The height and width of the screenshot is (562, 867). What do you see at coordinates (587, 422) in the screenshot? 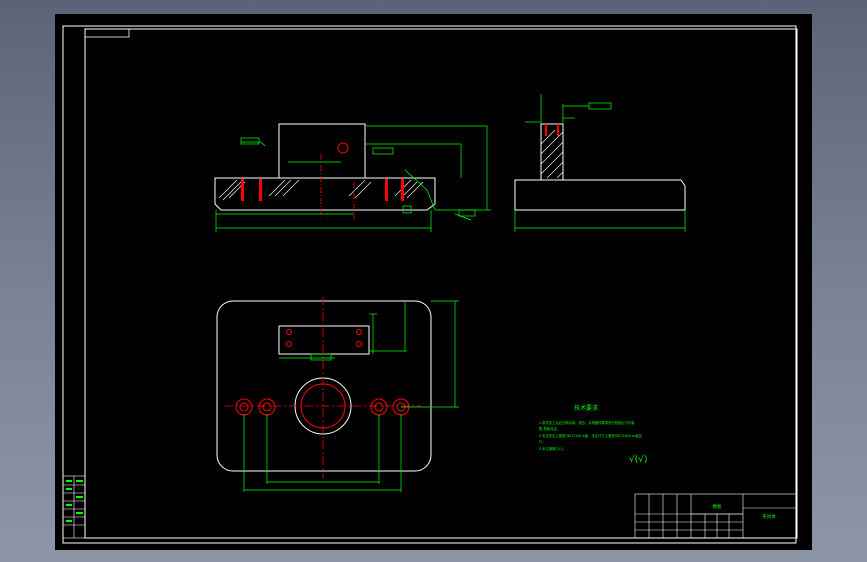
I see `tech-req-line-1: 1.零件加工后应去除毛刺、锐边，并按图样要求进行检验后方可装` at bounding box center [587, 422].